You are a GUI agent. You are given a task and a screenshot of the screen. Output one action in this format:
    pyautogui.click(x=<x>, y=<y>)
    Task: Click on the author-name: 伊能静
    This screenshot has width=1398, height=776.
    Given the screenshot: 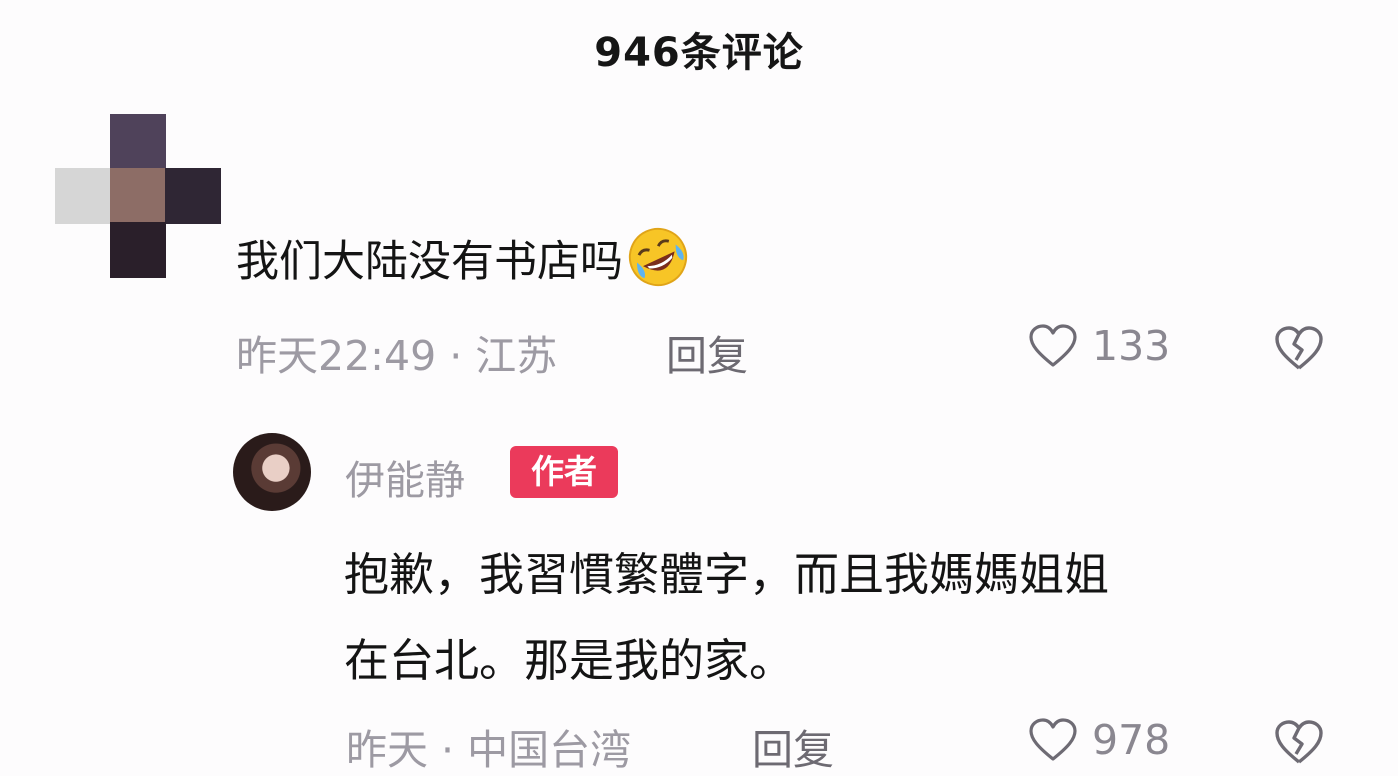 What is the action you would take?
    pyautogui.click(x=405, y=477)
    